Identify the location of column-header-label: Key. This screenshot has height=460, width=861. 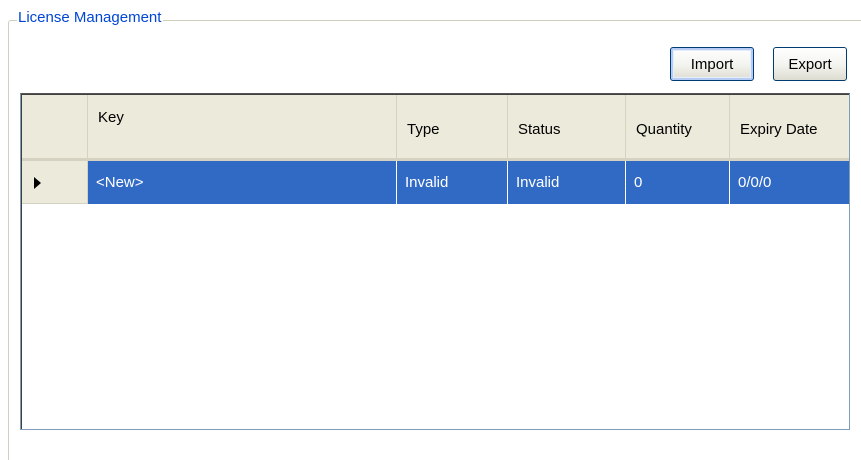
(111, 117).